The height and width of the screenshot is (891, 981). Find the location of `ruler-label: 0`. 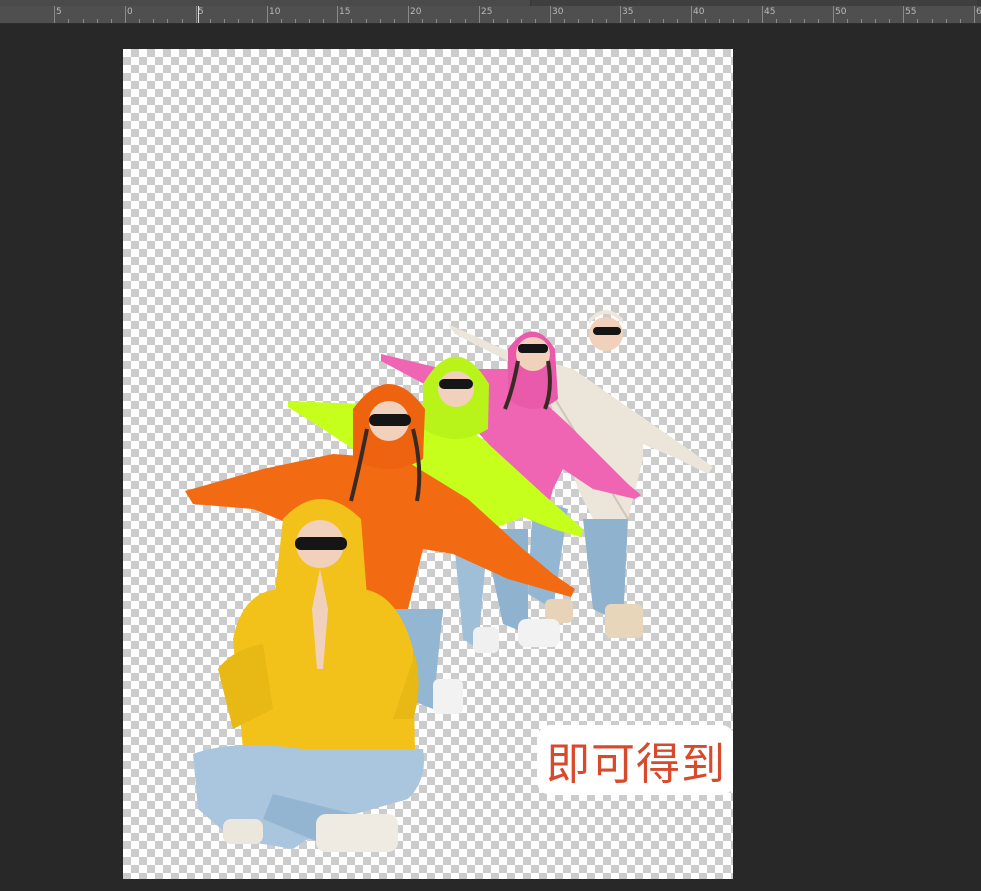

ruler-label: 0 is located at coordinates (130, 12).